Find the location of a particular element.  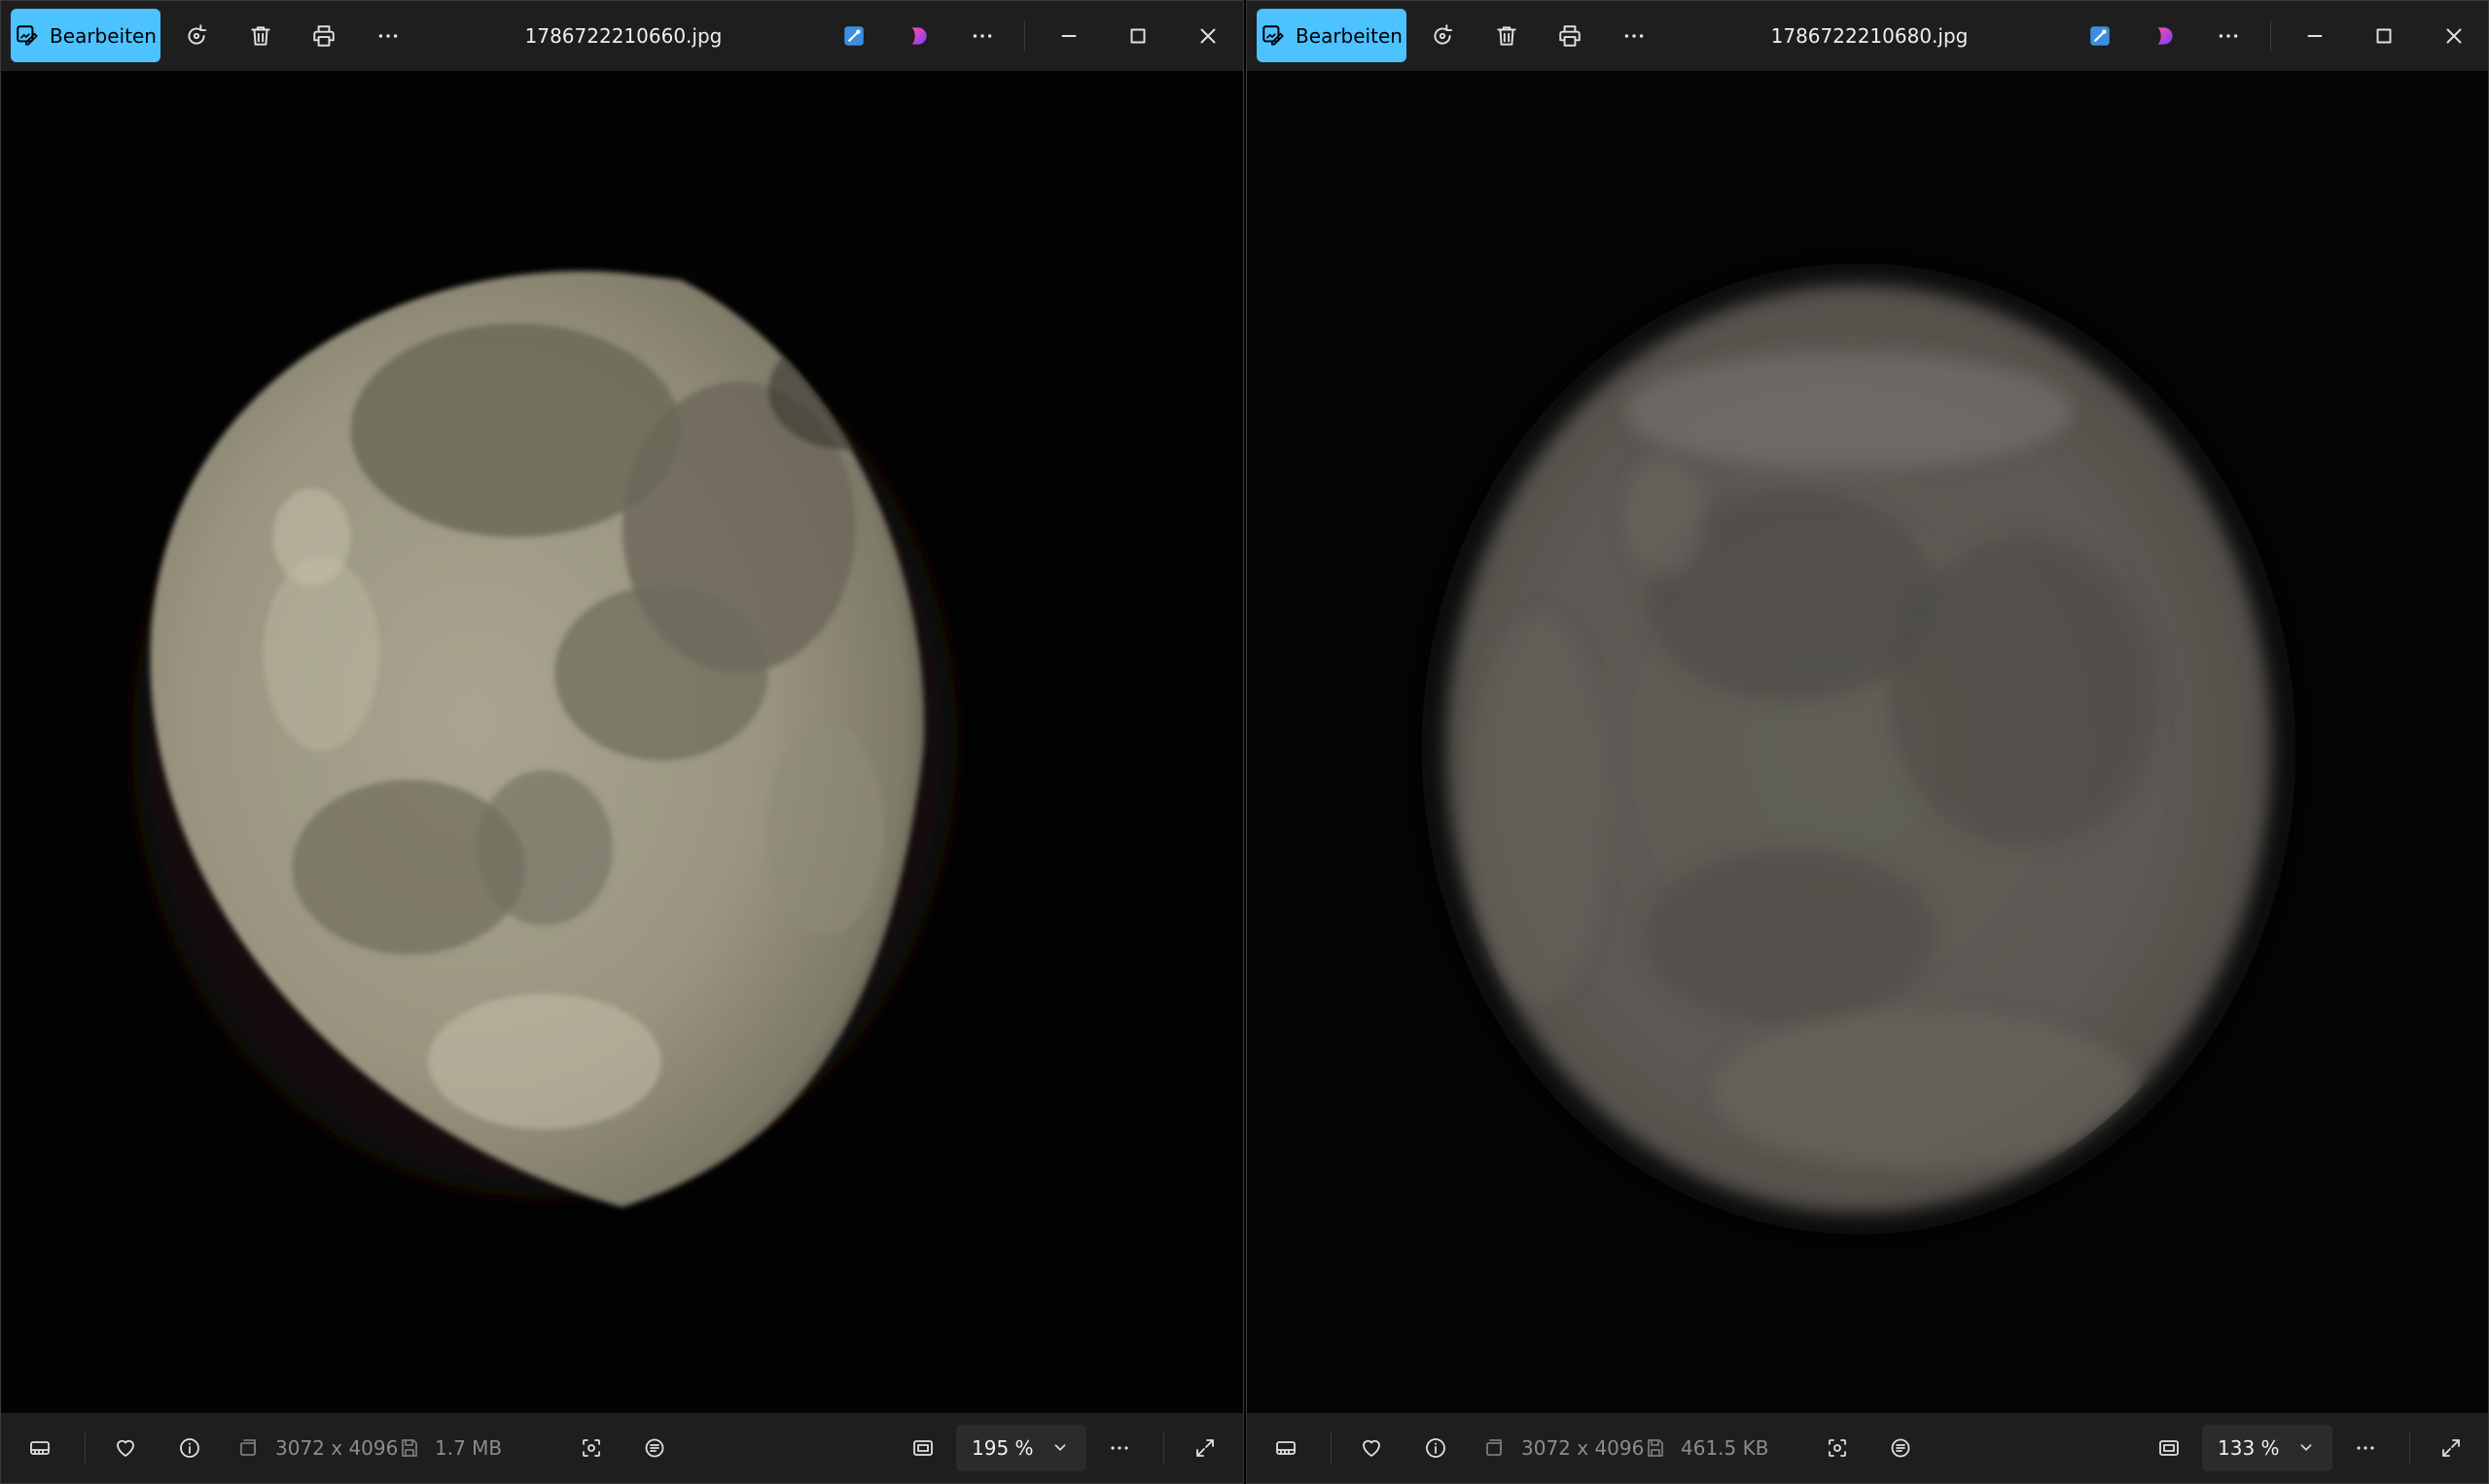

zoom-level: 195 % is located at coordinates (1003, 1448).